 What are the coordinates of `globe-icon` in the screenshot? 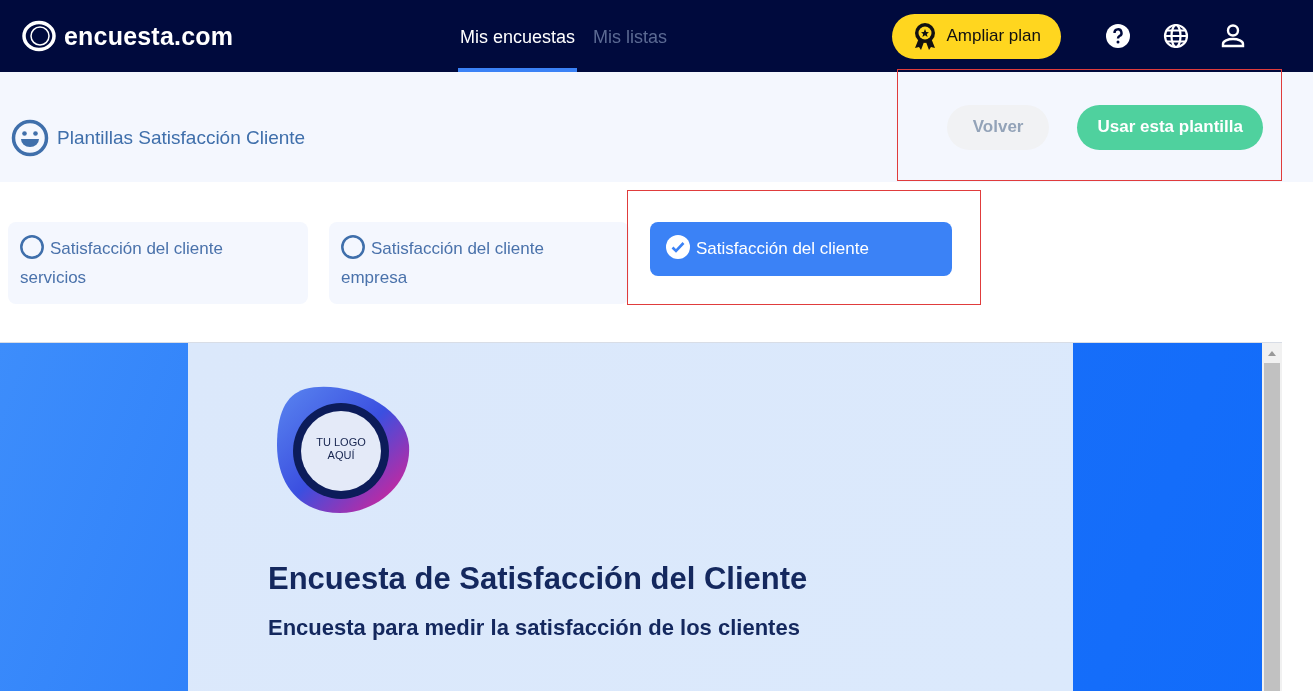 It's located at (1176, 36).